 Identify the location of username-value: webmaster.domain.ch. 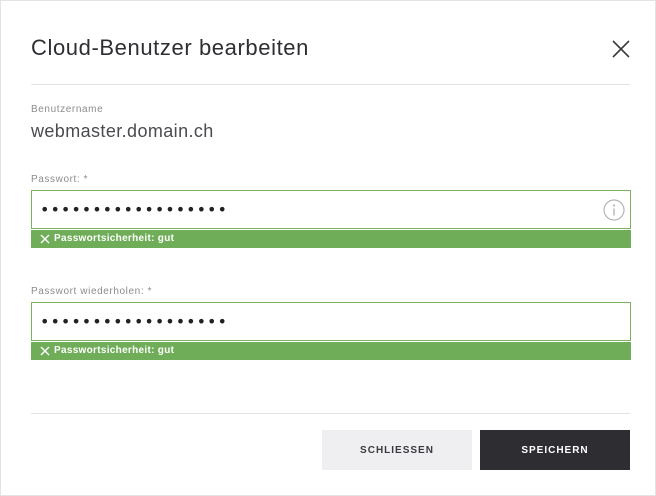
(122, 131).